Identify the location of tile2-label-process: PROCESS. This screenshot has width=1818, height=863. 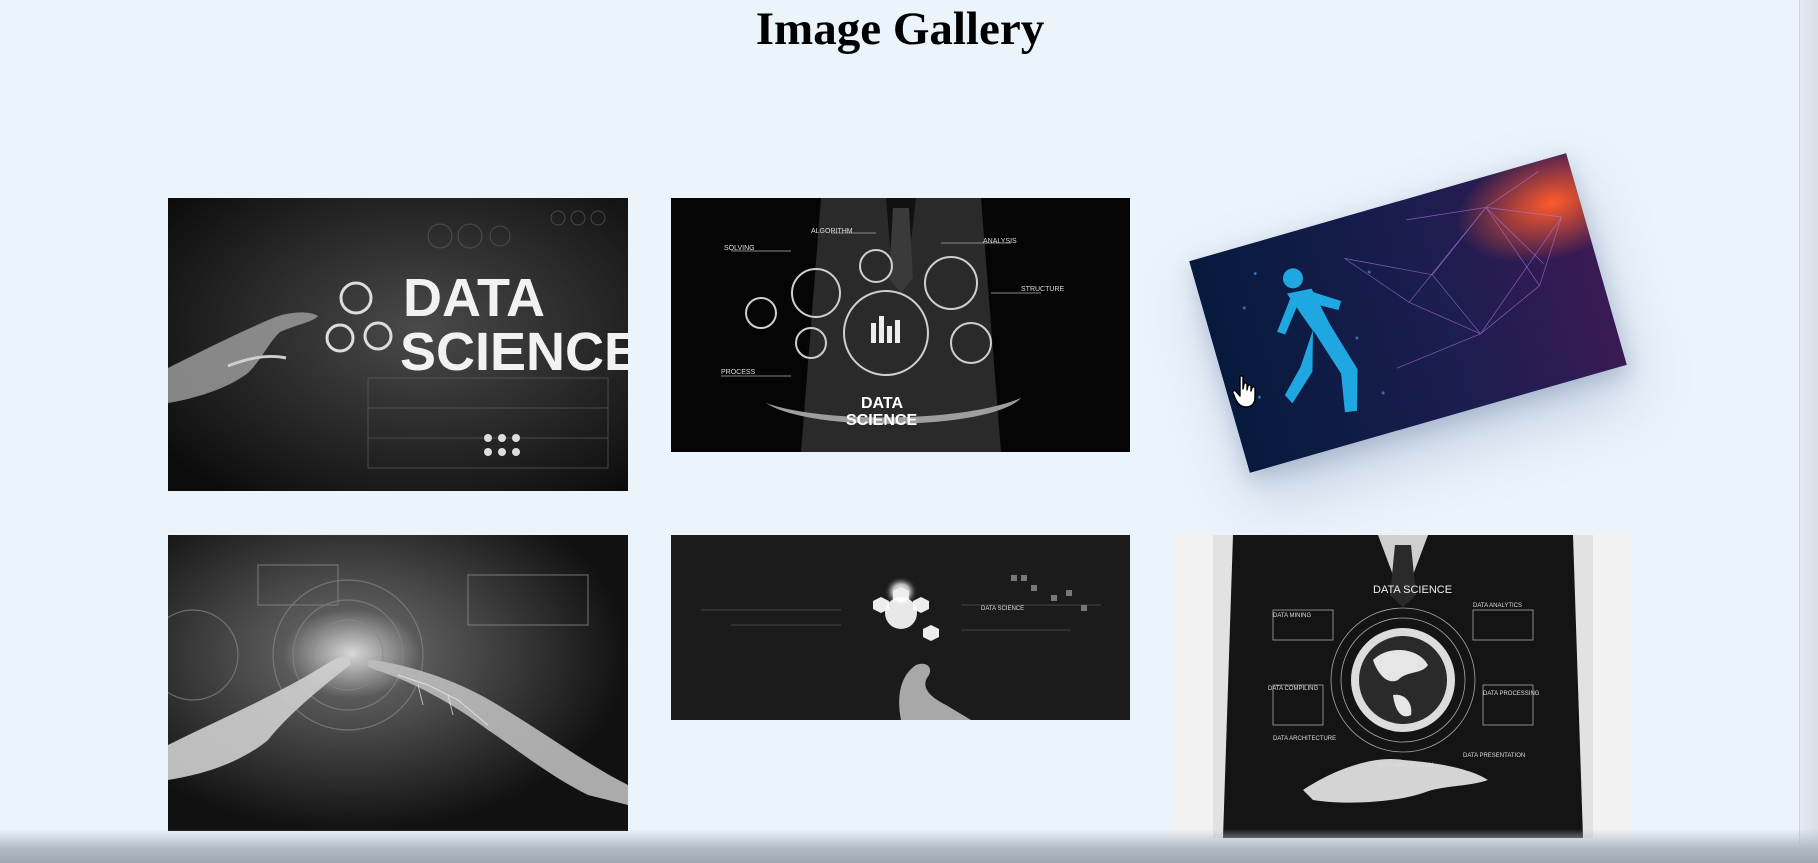
(738, 372).